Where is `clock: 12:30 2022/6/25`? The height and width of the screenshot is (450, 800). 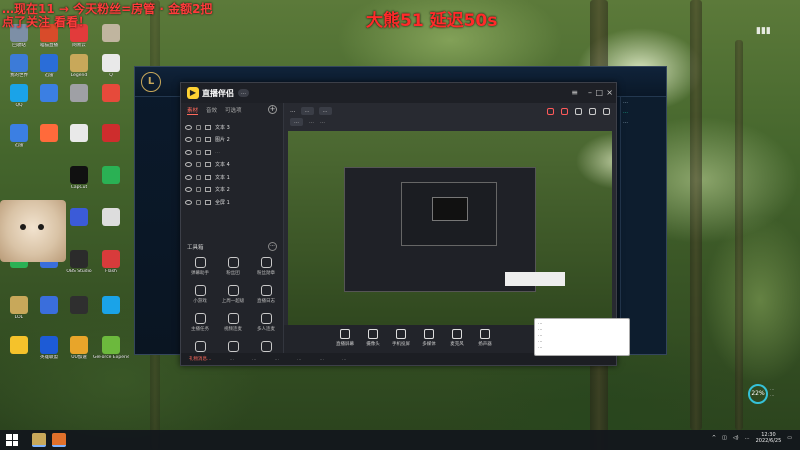 clock: 12:30 2022/6/25 is located at coordinates (769, 438).